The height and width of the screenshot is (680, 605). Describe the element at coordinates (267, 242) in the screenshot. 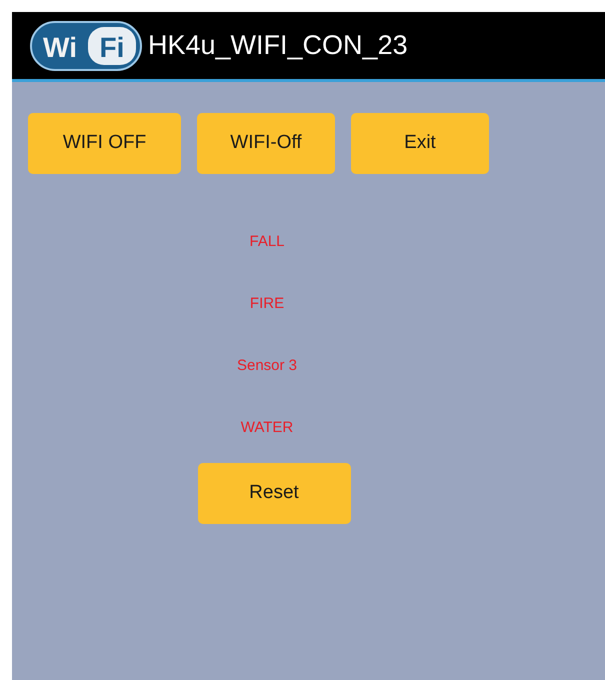

I see `sensor-label: FALL` at that location.